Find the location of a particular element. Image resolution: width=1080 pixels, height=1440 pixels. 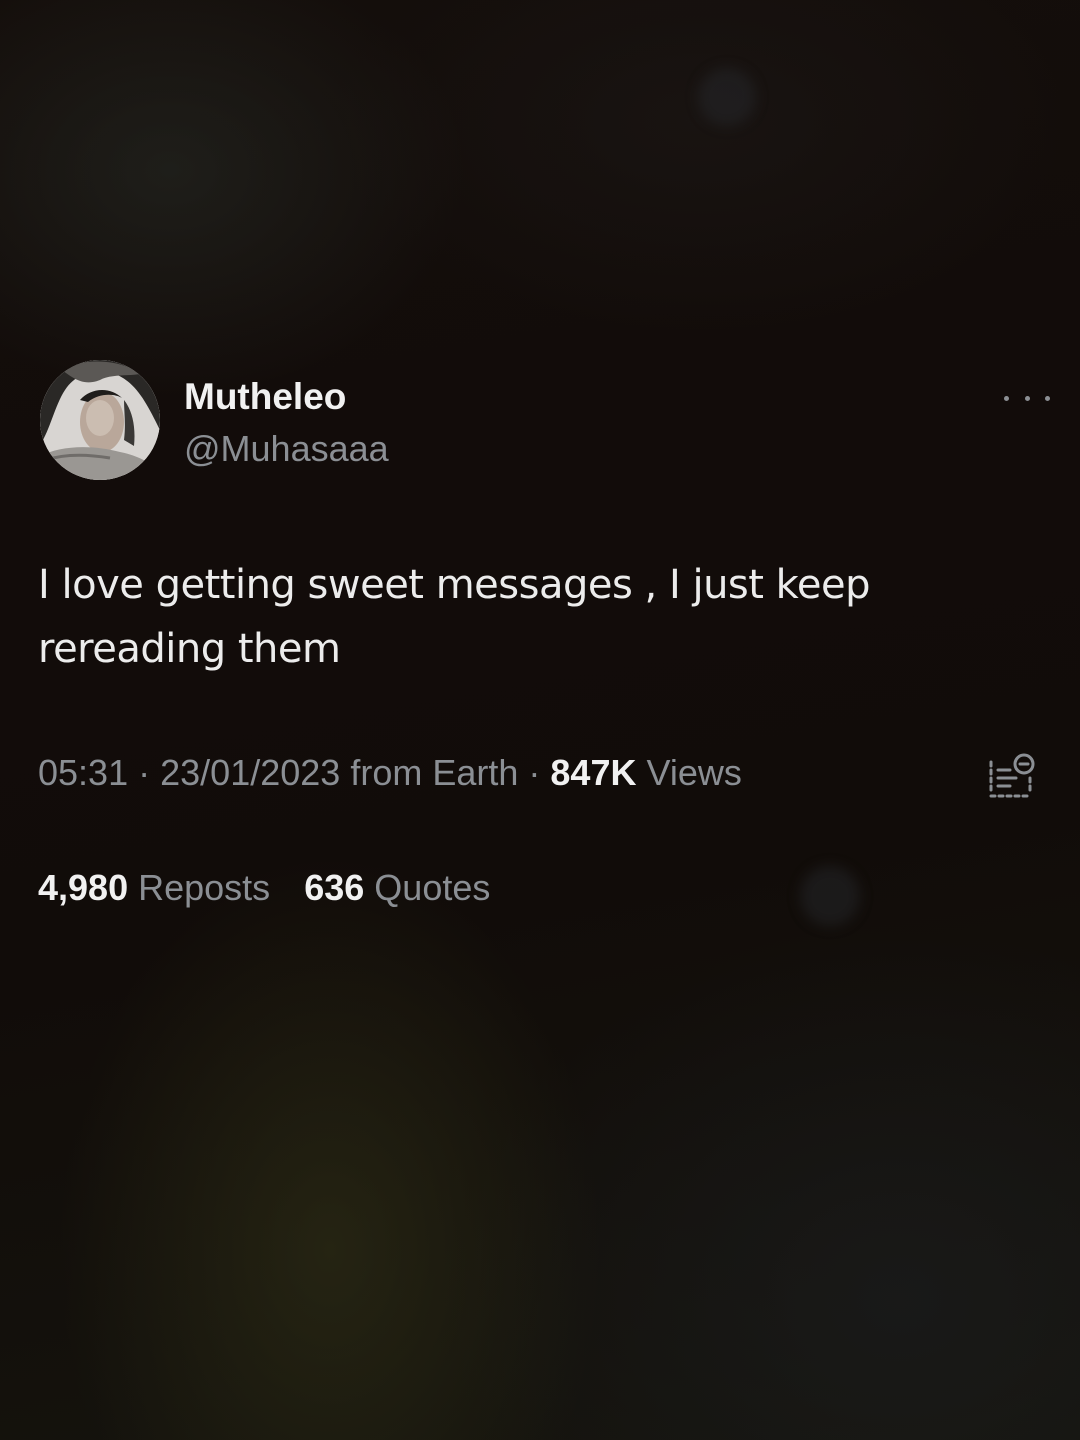

tweet-source: from Earth is located at coordinates (434, 772).